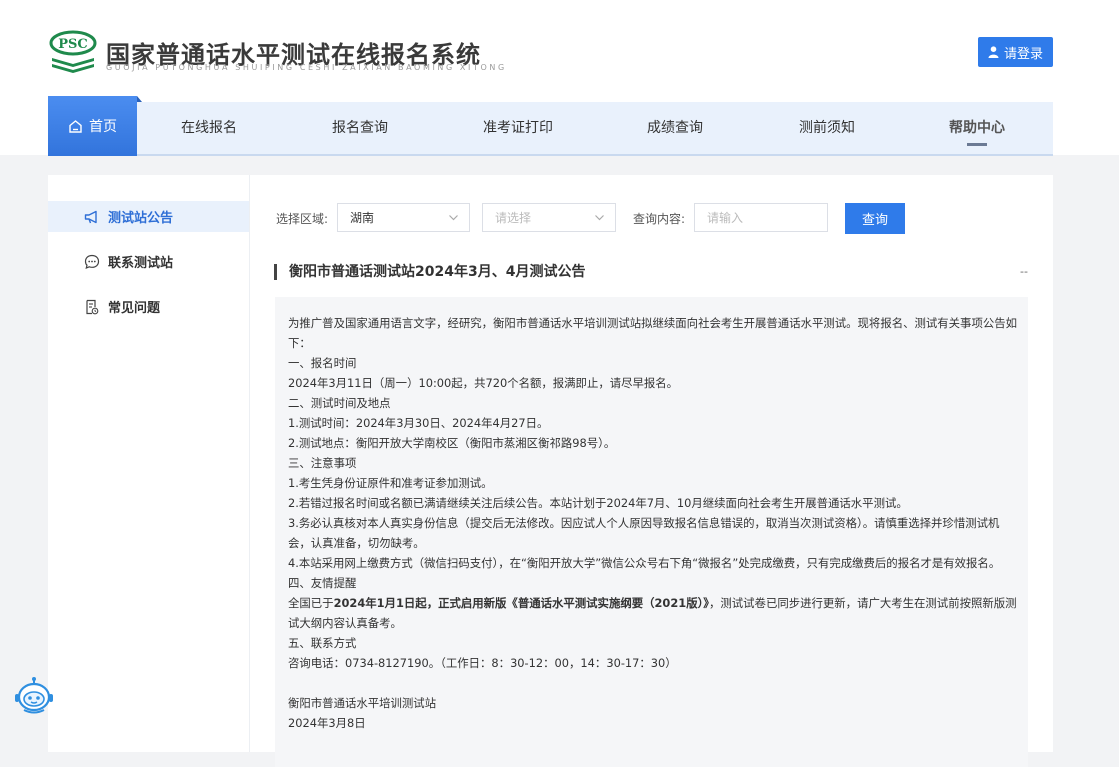 The width and height of the screenshot is (1119, 767). I want to click on megaphone-icon, so click(90, 216).